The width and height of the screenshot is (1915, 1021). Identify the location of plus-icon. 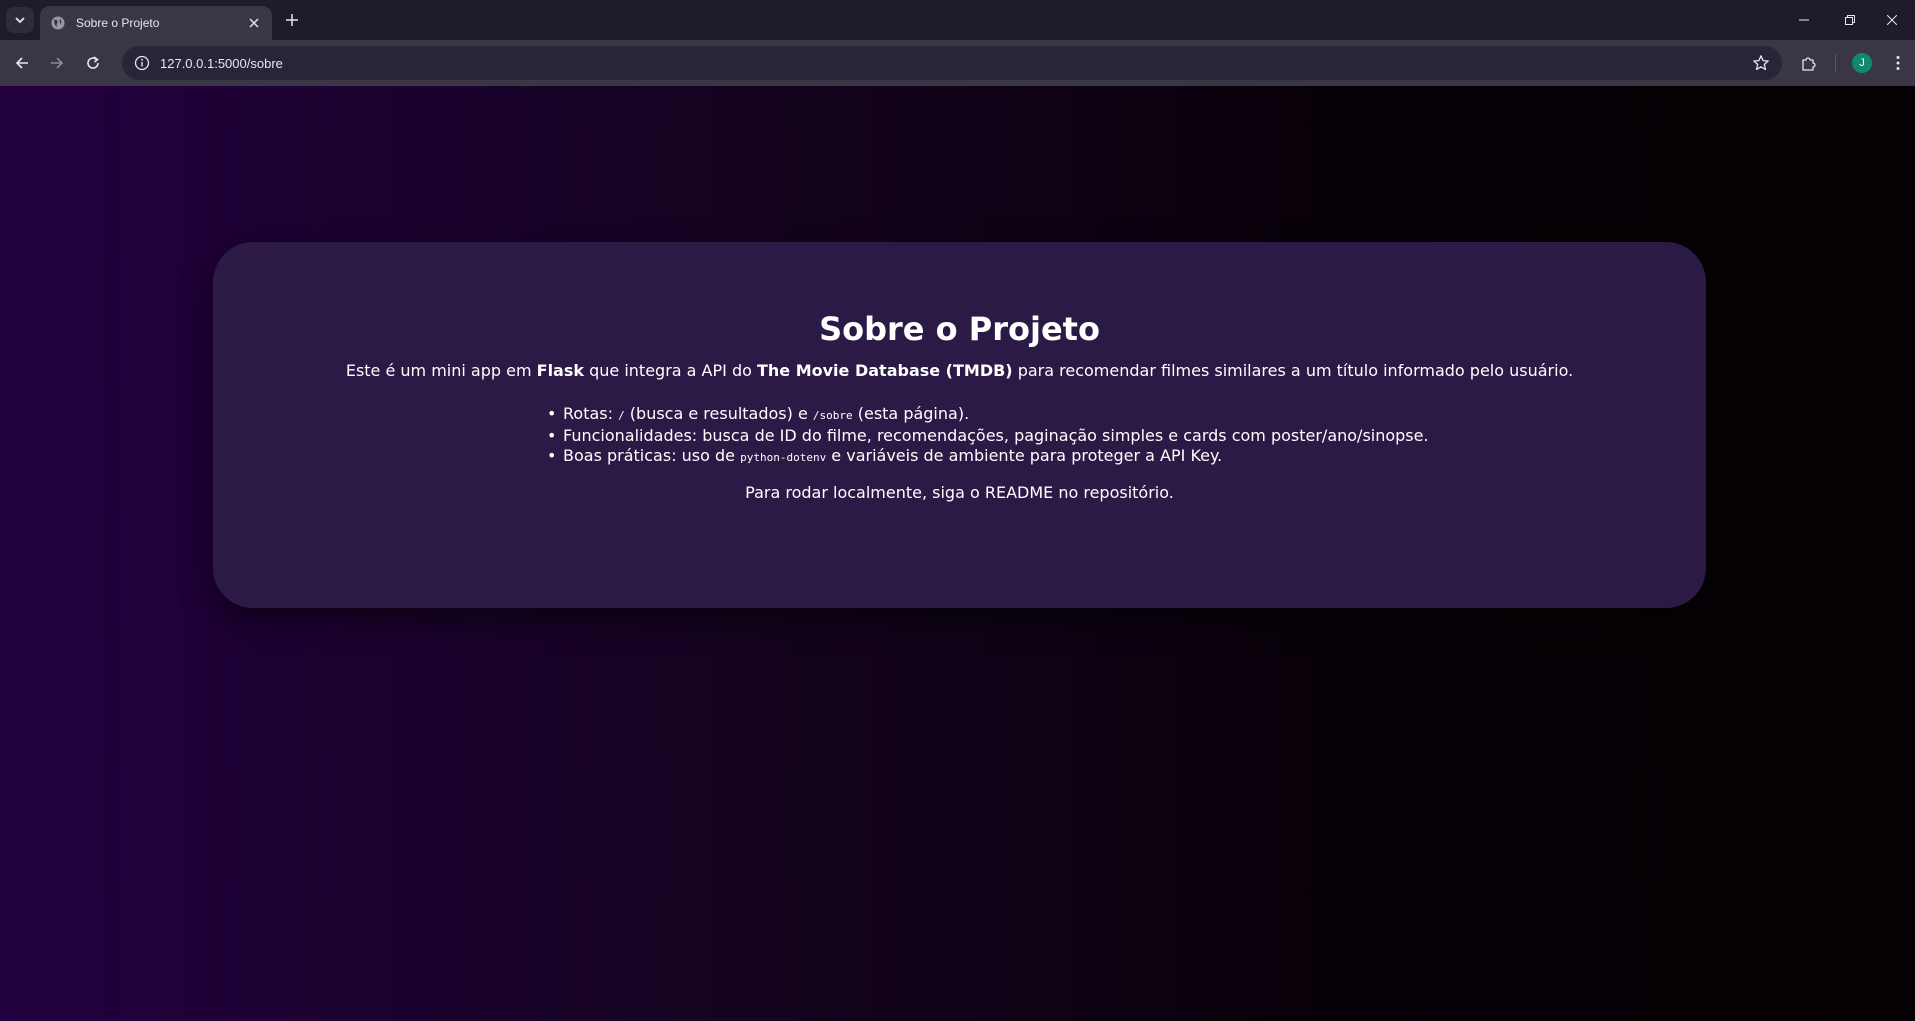
(292, 20).